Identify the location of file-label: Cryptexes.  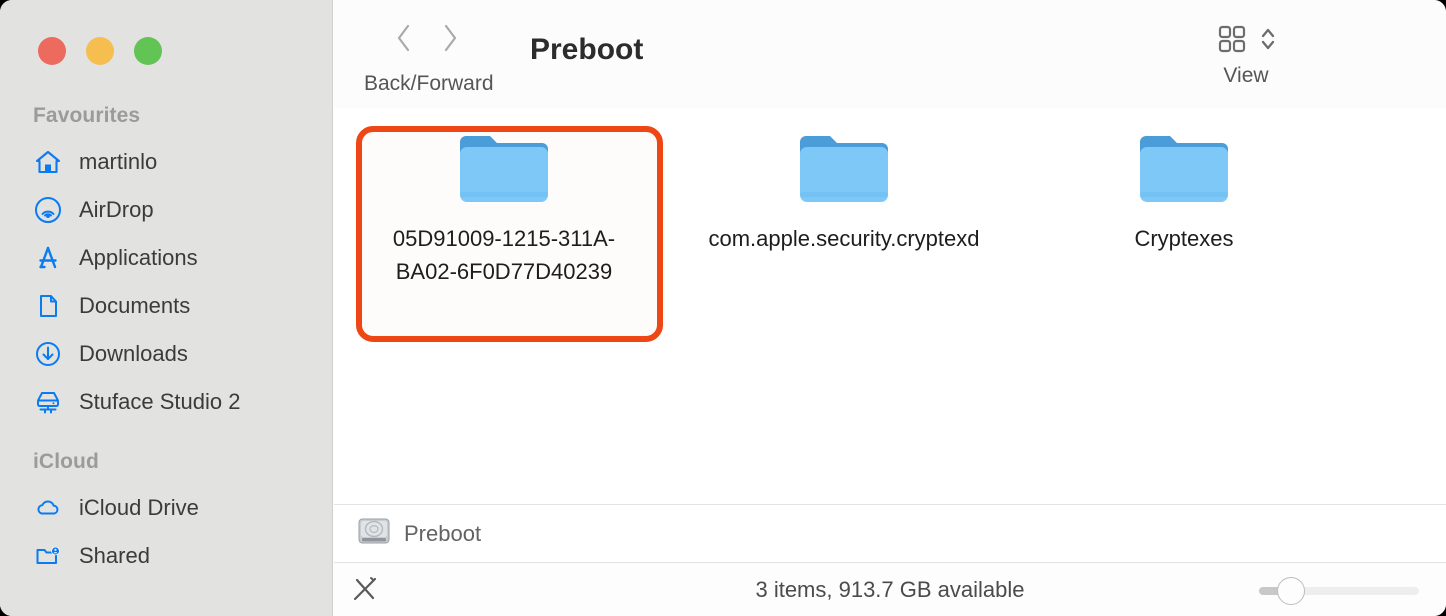
(1184, 238).